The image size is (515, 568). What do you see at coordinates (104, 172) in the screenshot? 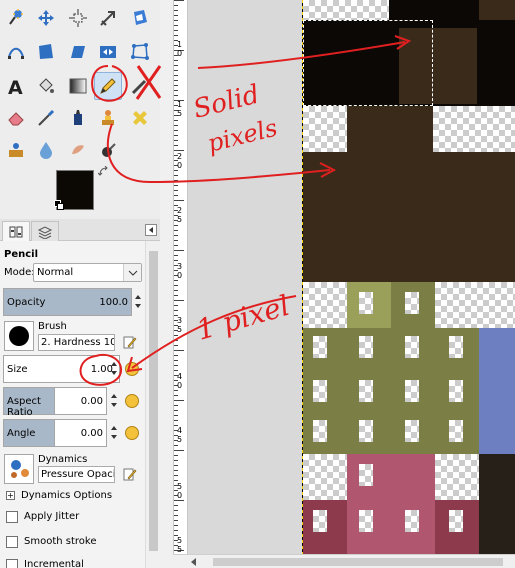
I see `swap-colors-icon` at bounding box center [104, 172].